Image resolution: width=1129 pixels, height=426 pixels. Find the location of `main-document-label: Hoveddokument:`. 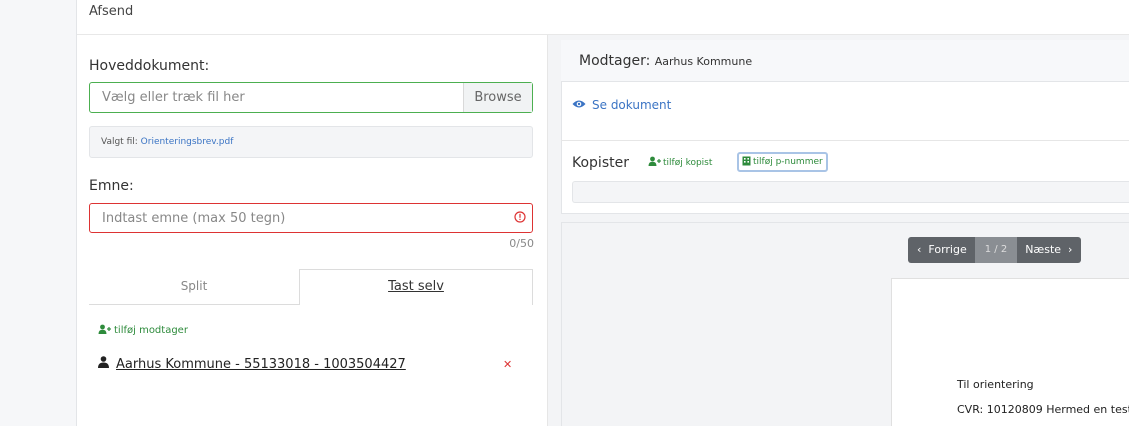

main-document-label: Hoveddokument: is located at coordinates (149, 66).